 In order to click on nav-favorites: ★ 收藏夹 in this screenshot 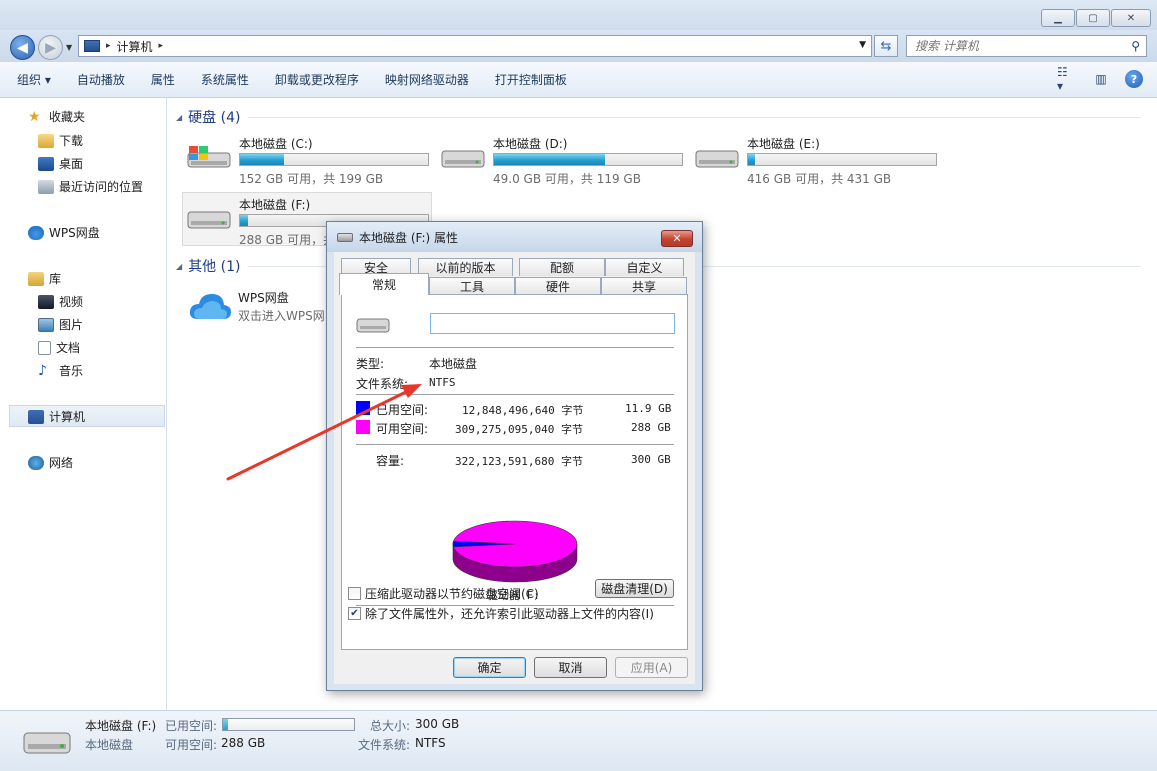, I will do `click(56, 116)`.